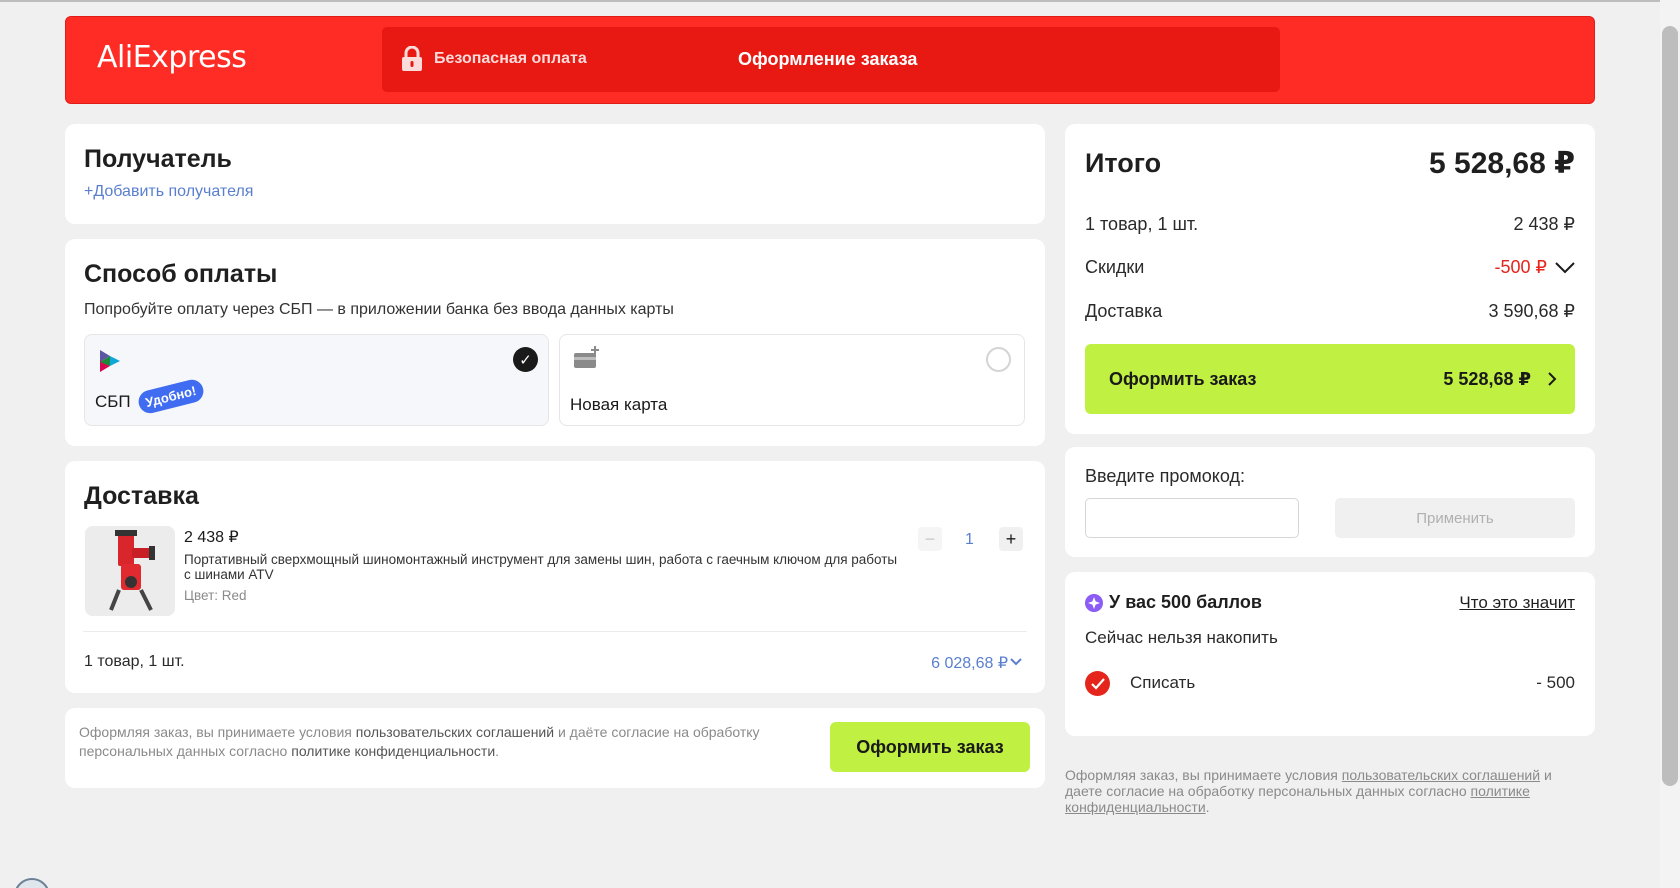  I want to click on delivery-divider, so click(555, 631).